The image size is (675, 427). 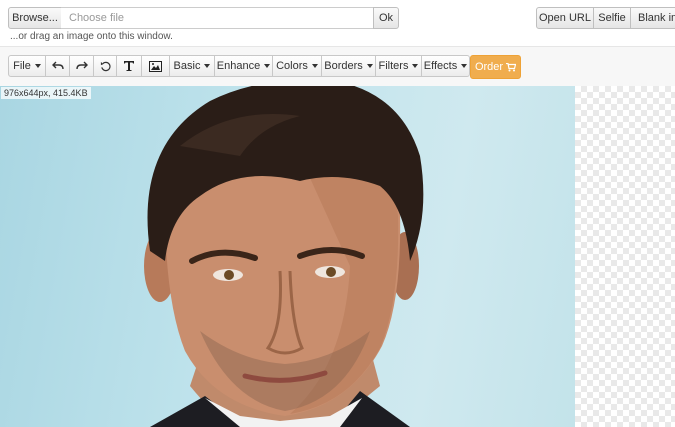 I want to click on colors-menu-label: Colors, so click(x=292, y=66).